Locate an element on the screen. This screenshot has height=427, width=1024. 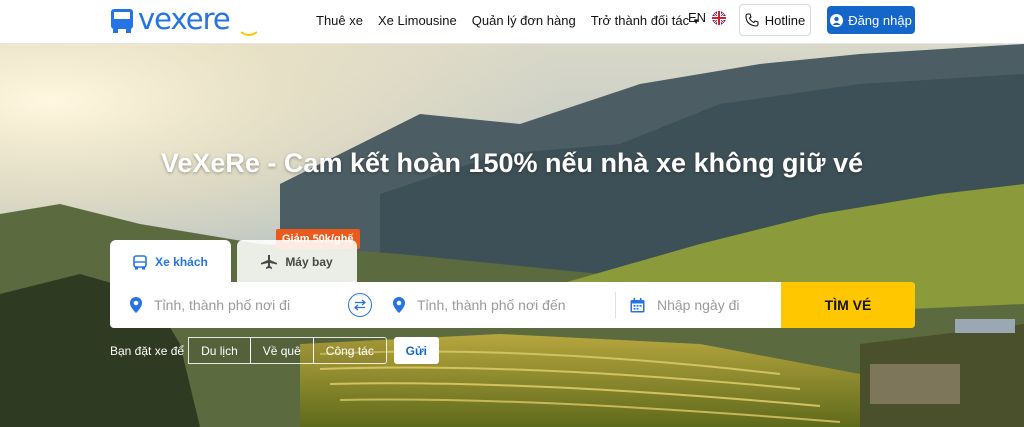
user-icon is located at coordinates (837, 20).